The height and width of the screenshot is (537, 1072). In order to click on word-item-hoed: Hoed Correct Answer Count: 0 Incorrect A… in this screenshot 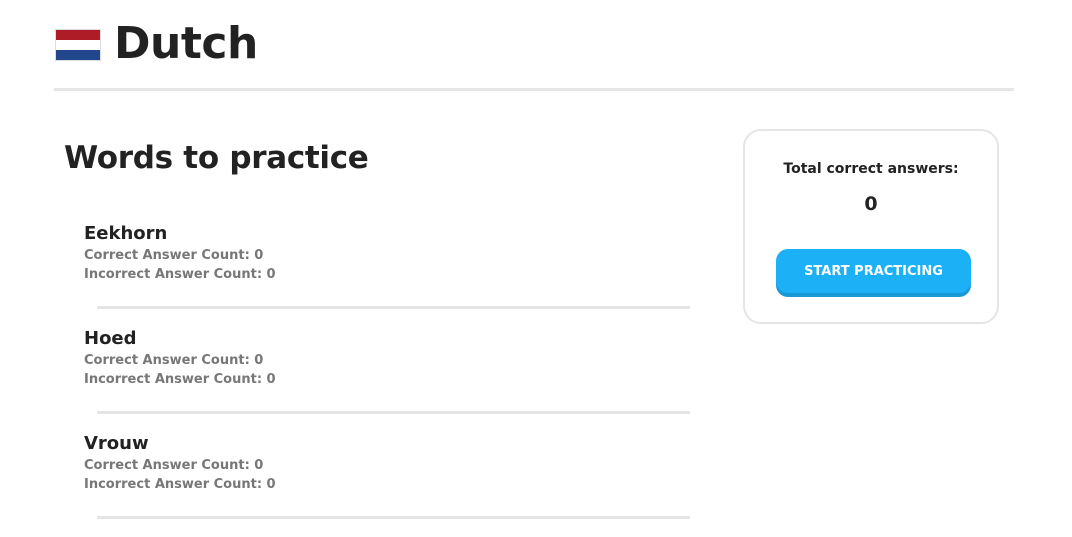, I will do `click(387, 379)`.